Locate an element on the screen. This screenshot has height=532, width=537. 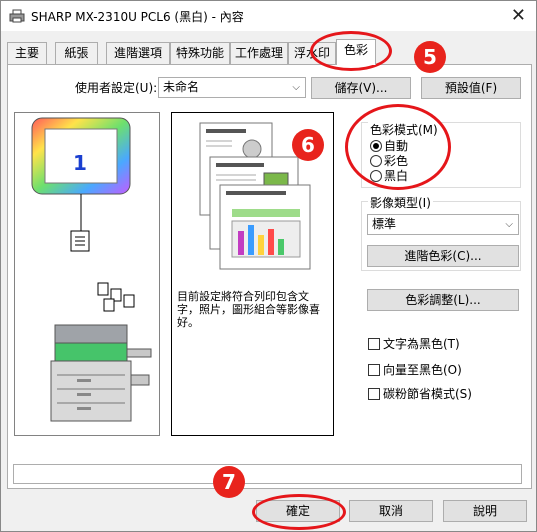
tab-label: 特殊功能 is located at coordinates (199, 53).